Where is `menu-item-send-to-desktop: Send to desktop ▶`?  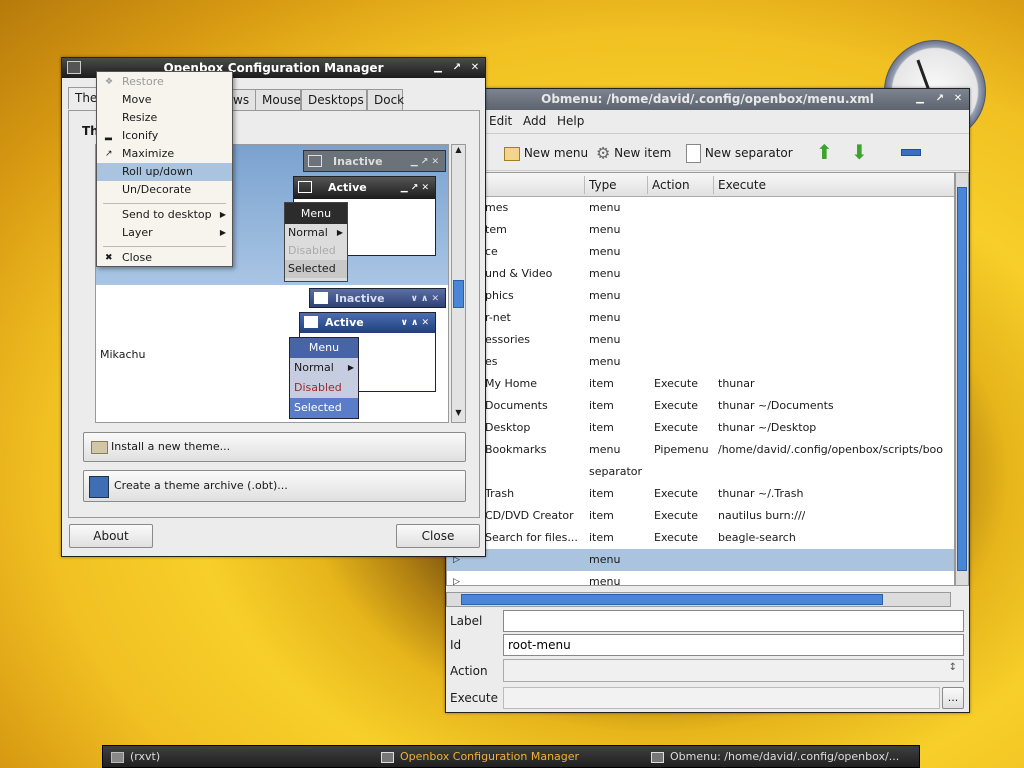 menu-item-send-to-desktop: Send to desktop ▶ is located at coordinates (164, 215).